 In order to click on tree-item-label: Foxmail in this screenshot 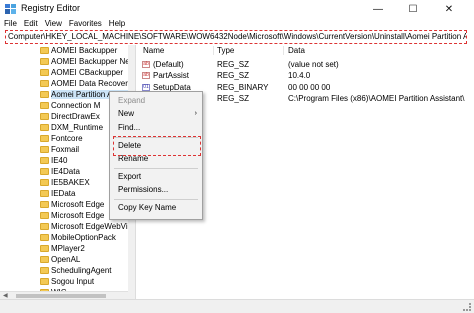, I will do `click(65, 149)`.